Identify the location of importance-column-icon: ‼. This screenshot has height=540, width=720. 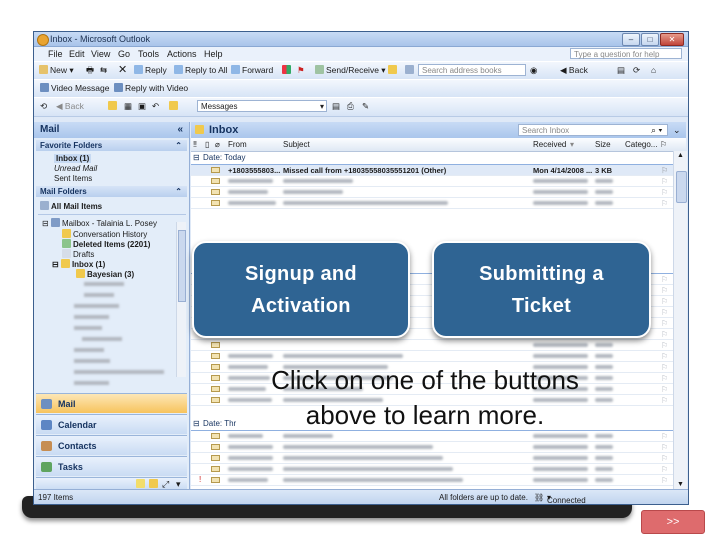
(195, 144).